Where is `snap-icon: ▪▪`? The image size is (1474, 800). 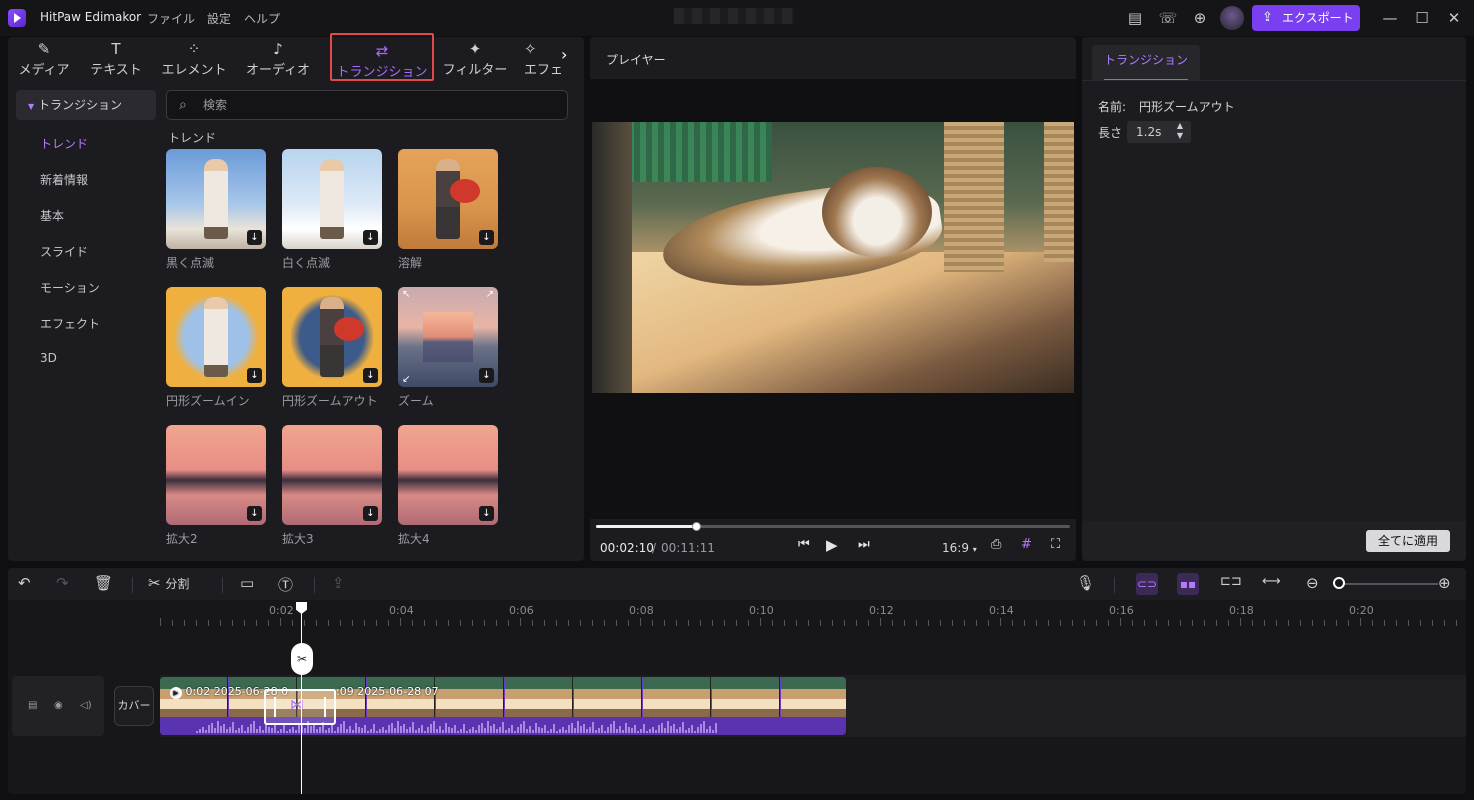
snap-icon: ▪▪ is located at coordinates (1188, 584).